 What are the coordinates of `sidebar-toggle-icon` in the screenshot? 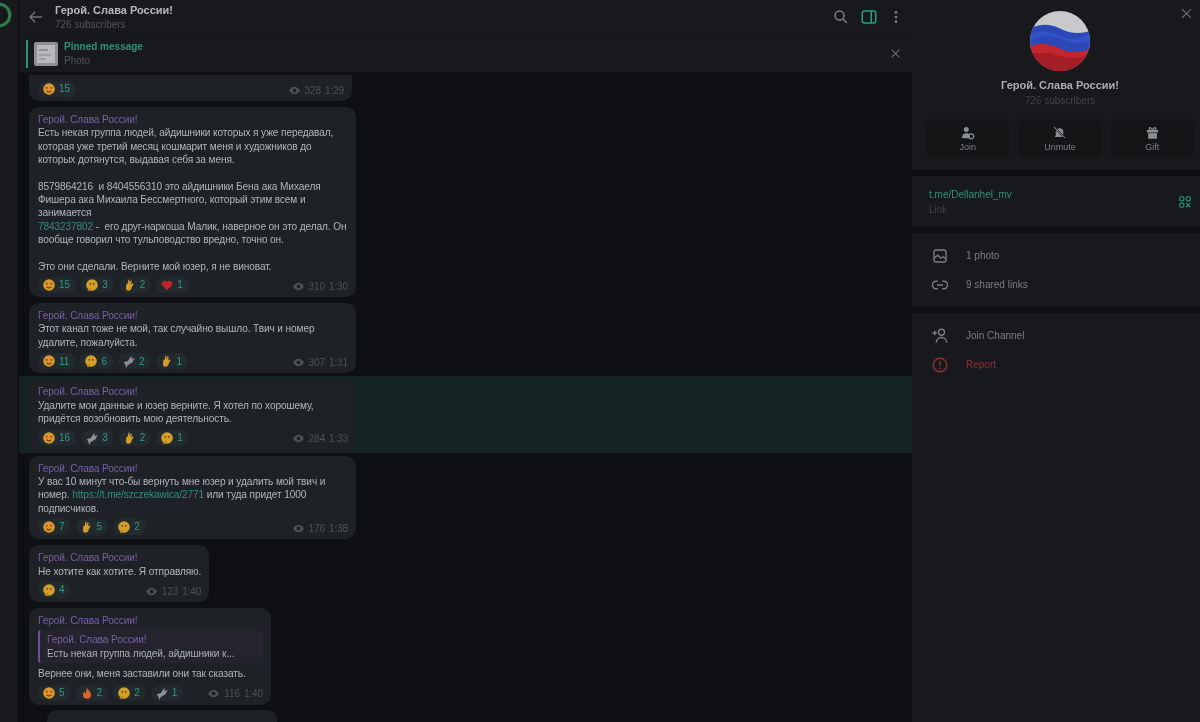 It's located at (869, 17).